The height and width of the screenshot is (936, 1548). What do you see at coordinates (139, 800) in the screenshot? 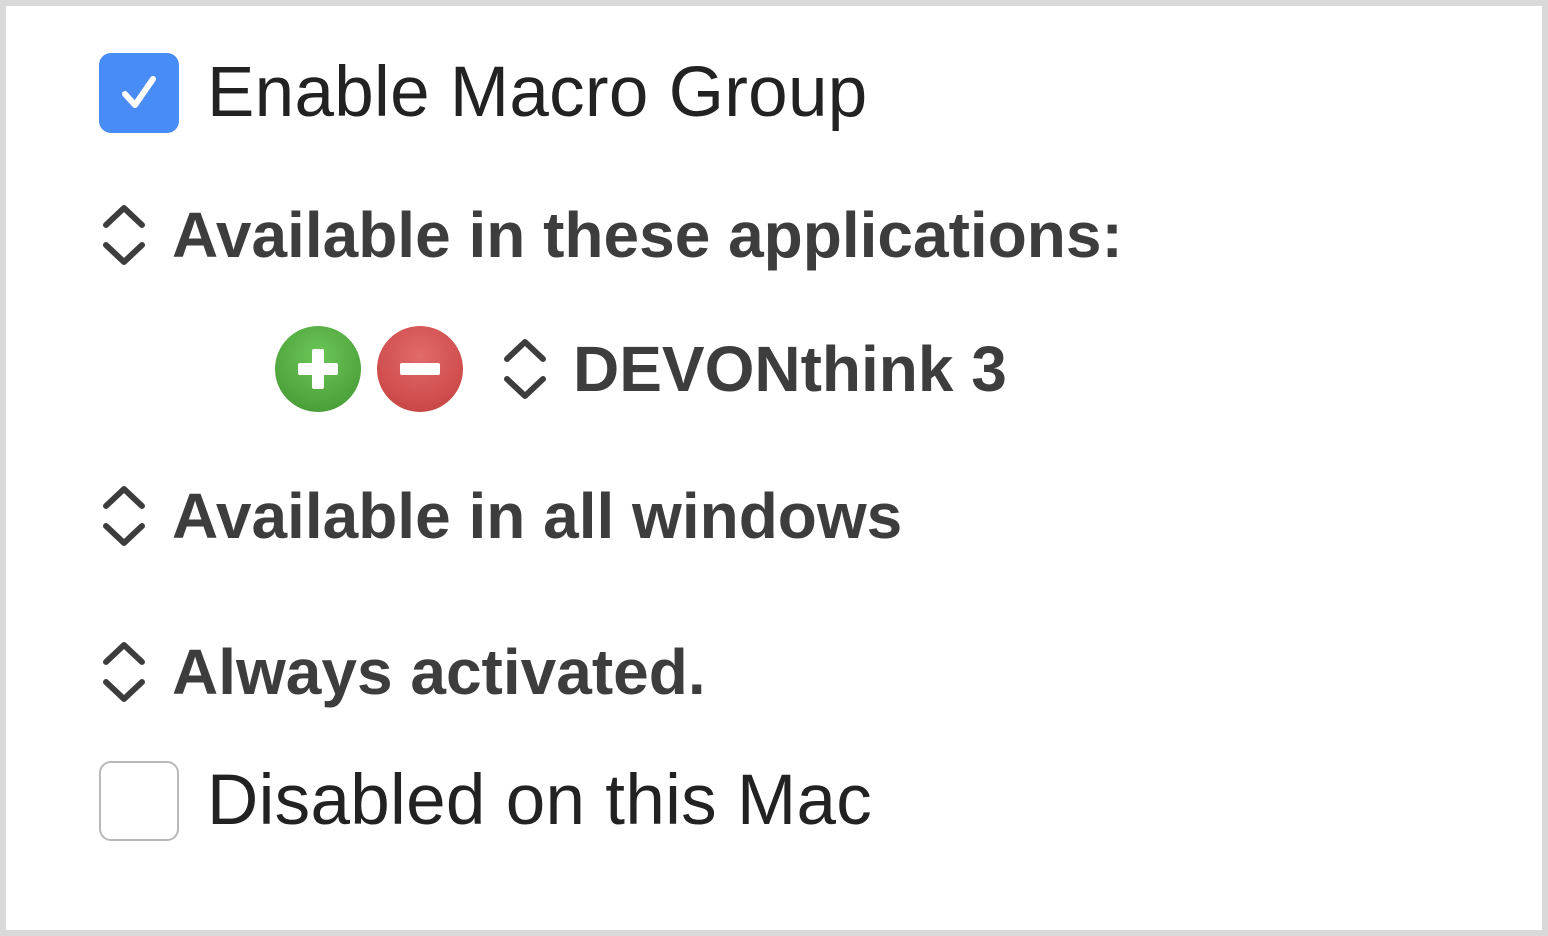
I see `disabled-on-this-mac-checkbox` at bounding box center [139, 800].